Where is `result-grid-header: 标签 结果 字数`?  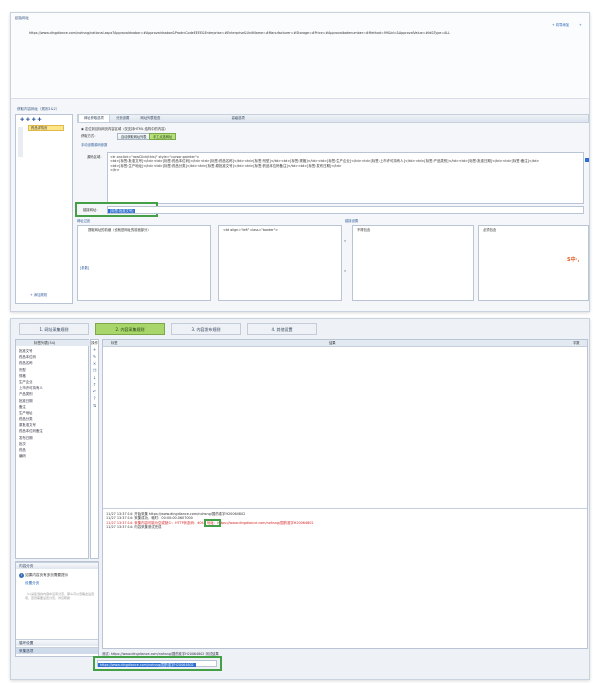 result-grid-header: 标签 结果 字数 is located at coordinates (345, 343).